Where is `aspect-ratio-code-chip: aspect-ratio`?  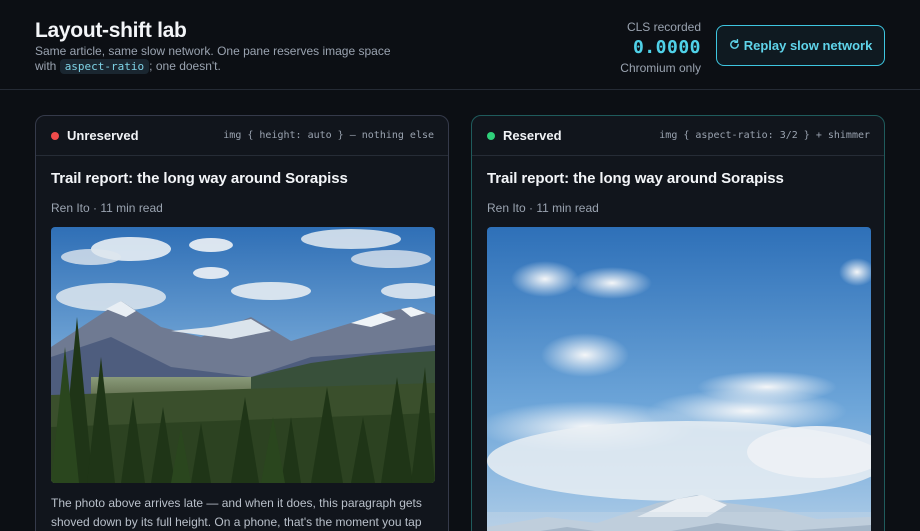
aspect-ratio-code-chip: aspect-ratio is located at coordinates (104, 66).